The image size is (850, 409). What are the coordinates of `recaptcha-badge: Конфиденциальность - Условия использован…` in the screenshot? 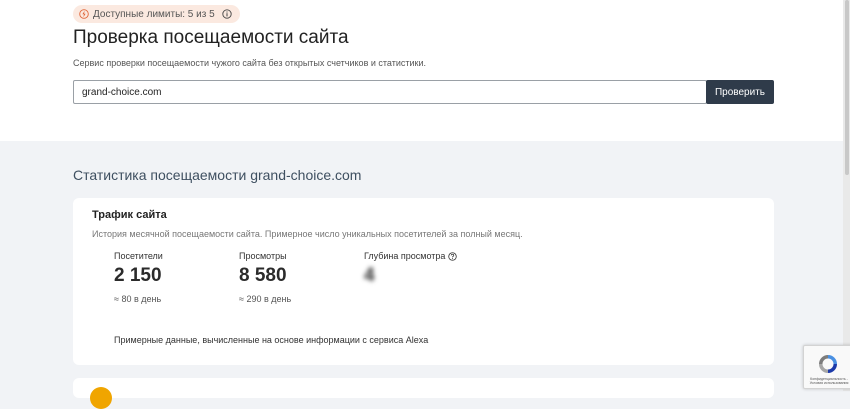 It's located at (826, 367).